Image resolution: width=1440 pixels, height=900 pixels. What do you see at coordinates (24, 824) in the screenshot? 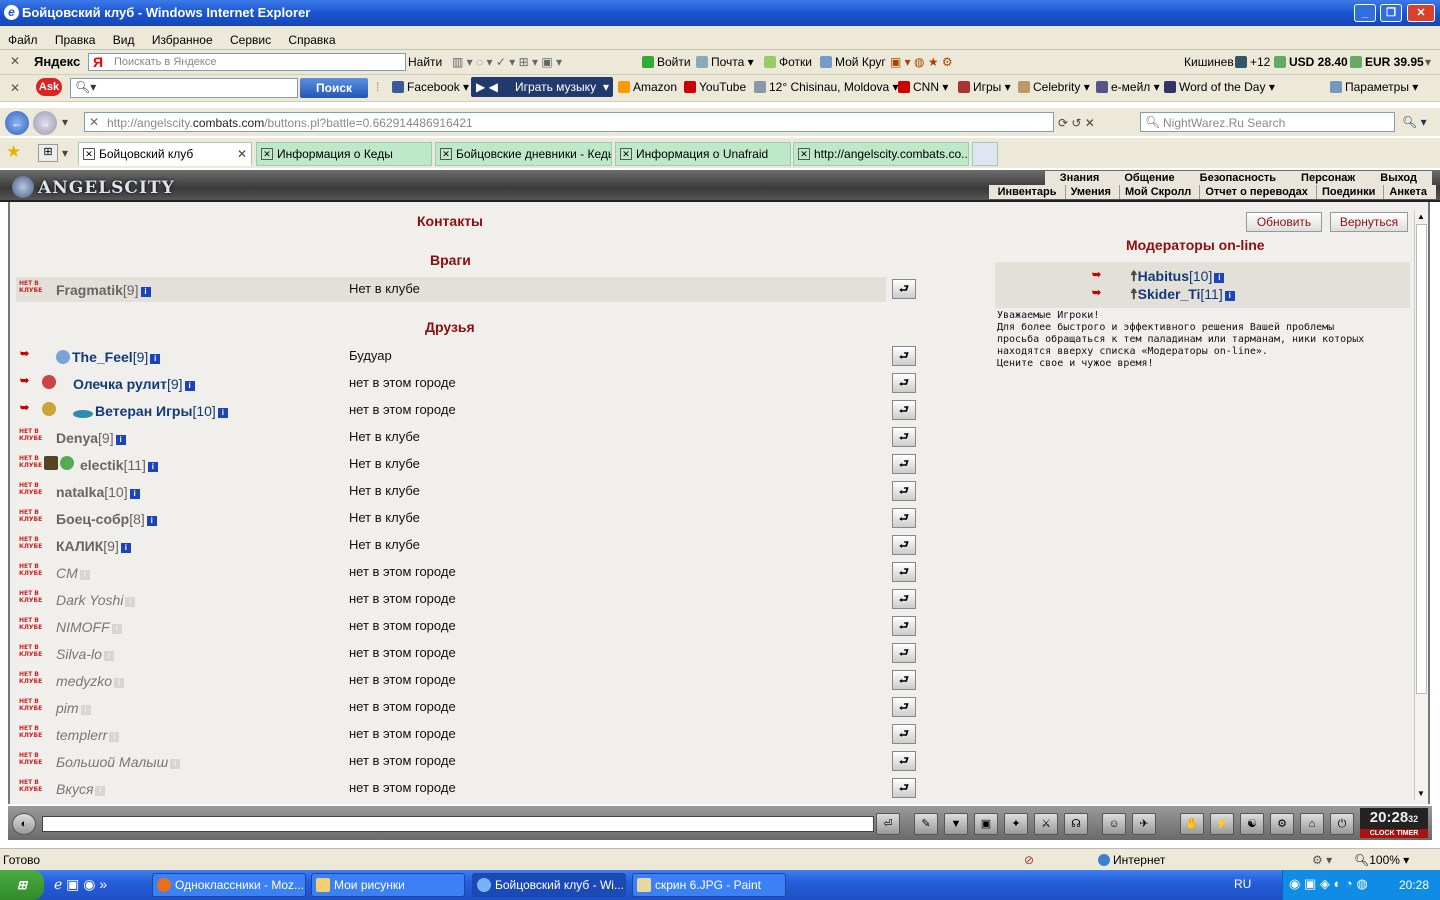
I see `chat-mode-icon: ◐` at bounding box center [24, 824].